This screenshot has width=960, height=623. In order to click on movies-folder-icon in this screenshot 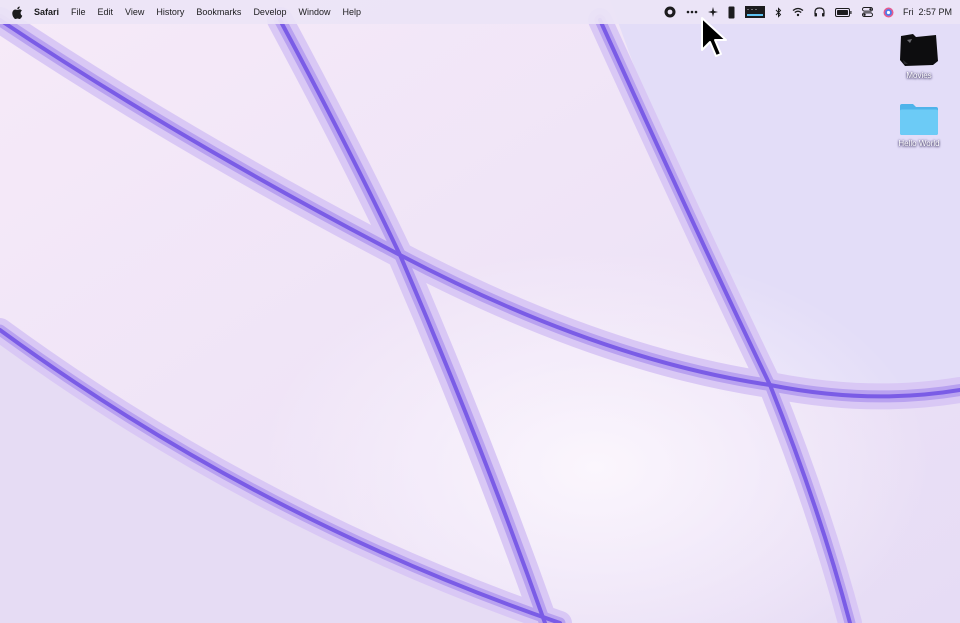, I will do `click(919, 50)`.